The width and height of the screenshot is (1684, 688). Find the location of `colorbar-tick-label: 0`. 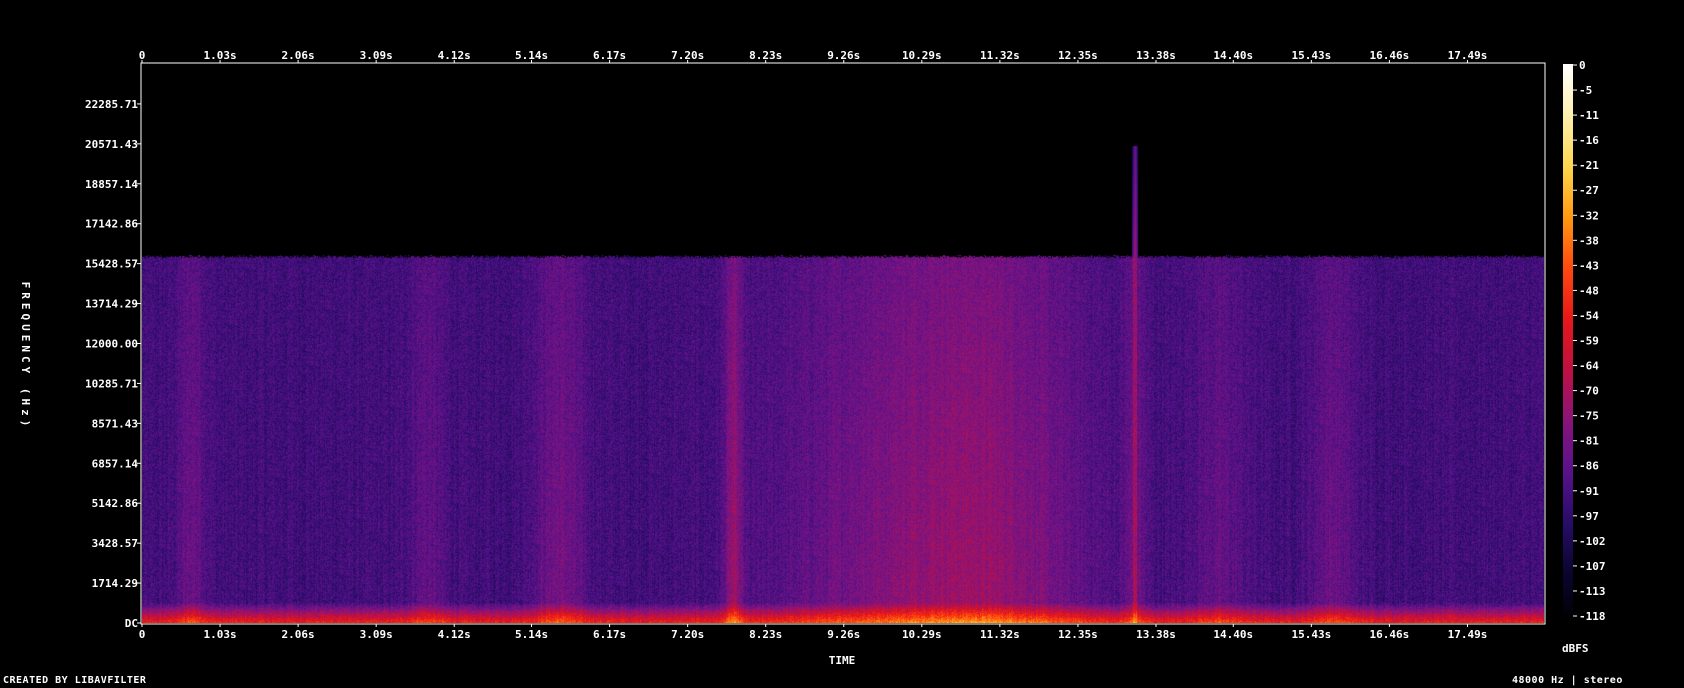

colorbar-tick-label: 0 is located at coordinates (1582, 65).